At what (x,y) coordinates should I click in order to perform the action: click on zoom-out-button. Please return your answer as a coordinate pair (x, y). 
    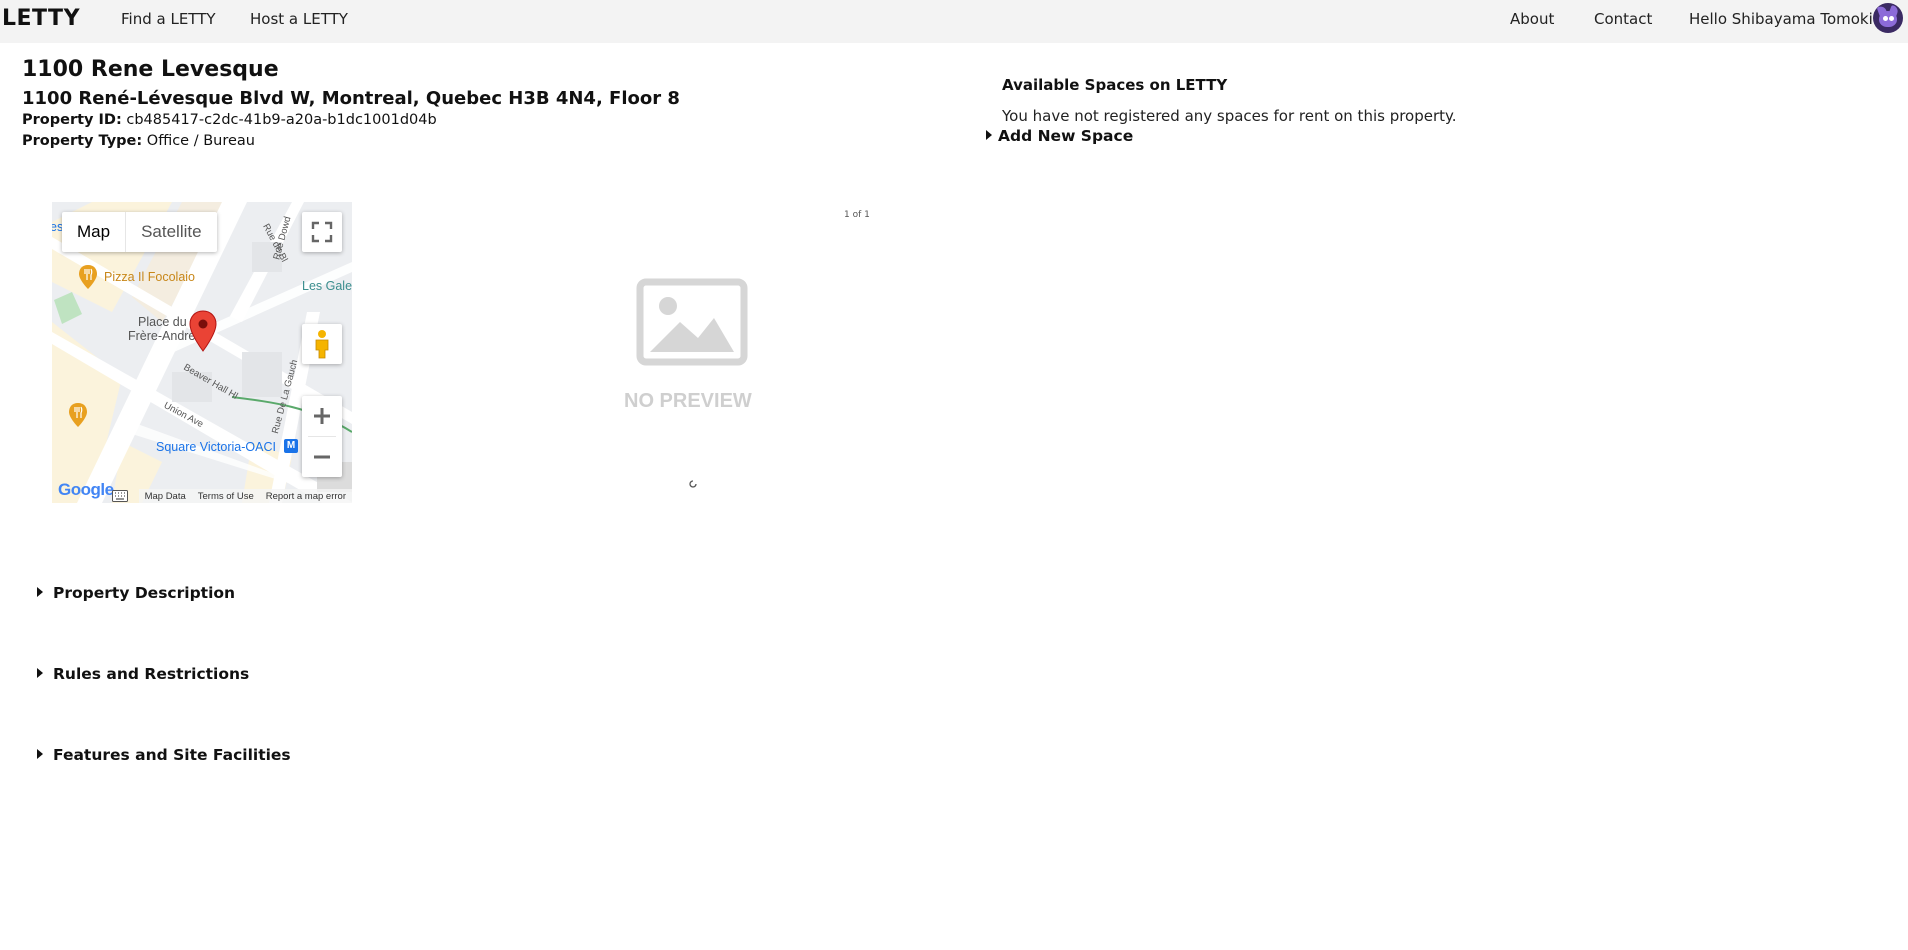
    Looking at the image, I should click on (322, 457).